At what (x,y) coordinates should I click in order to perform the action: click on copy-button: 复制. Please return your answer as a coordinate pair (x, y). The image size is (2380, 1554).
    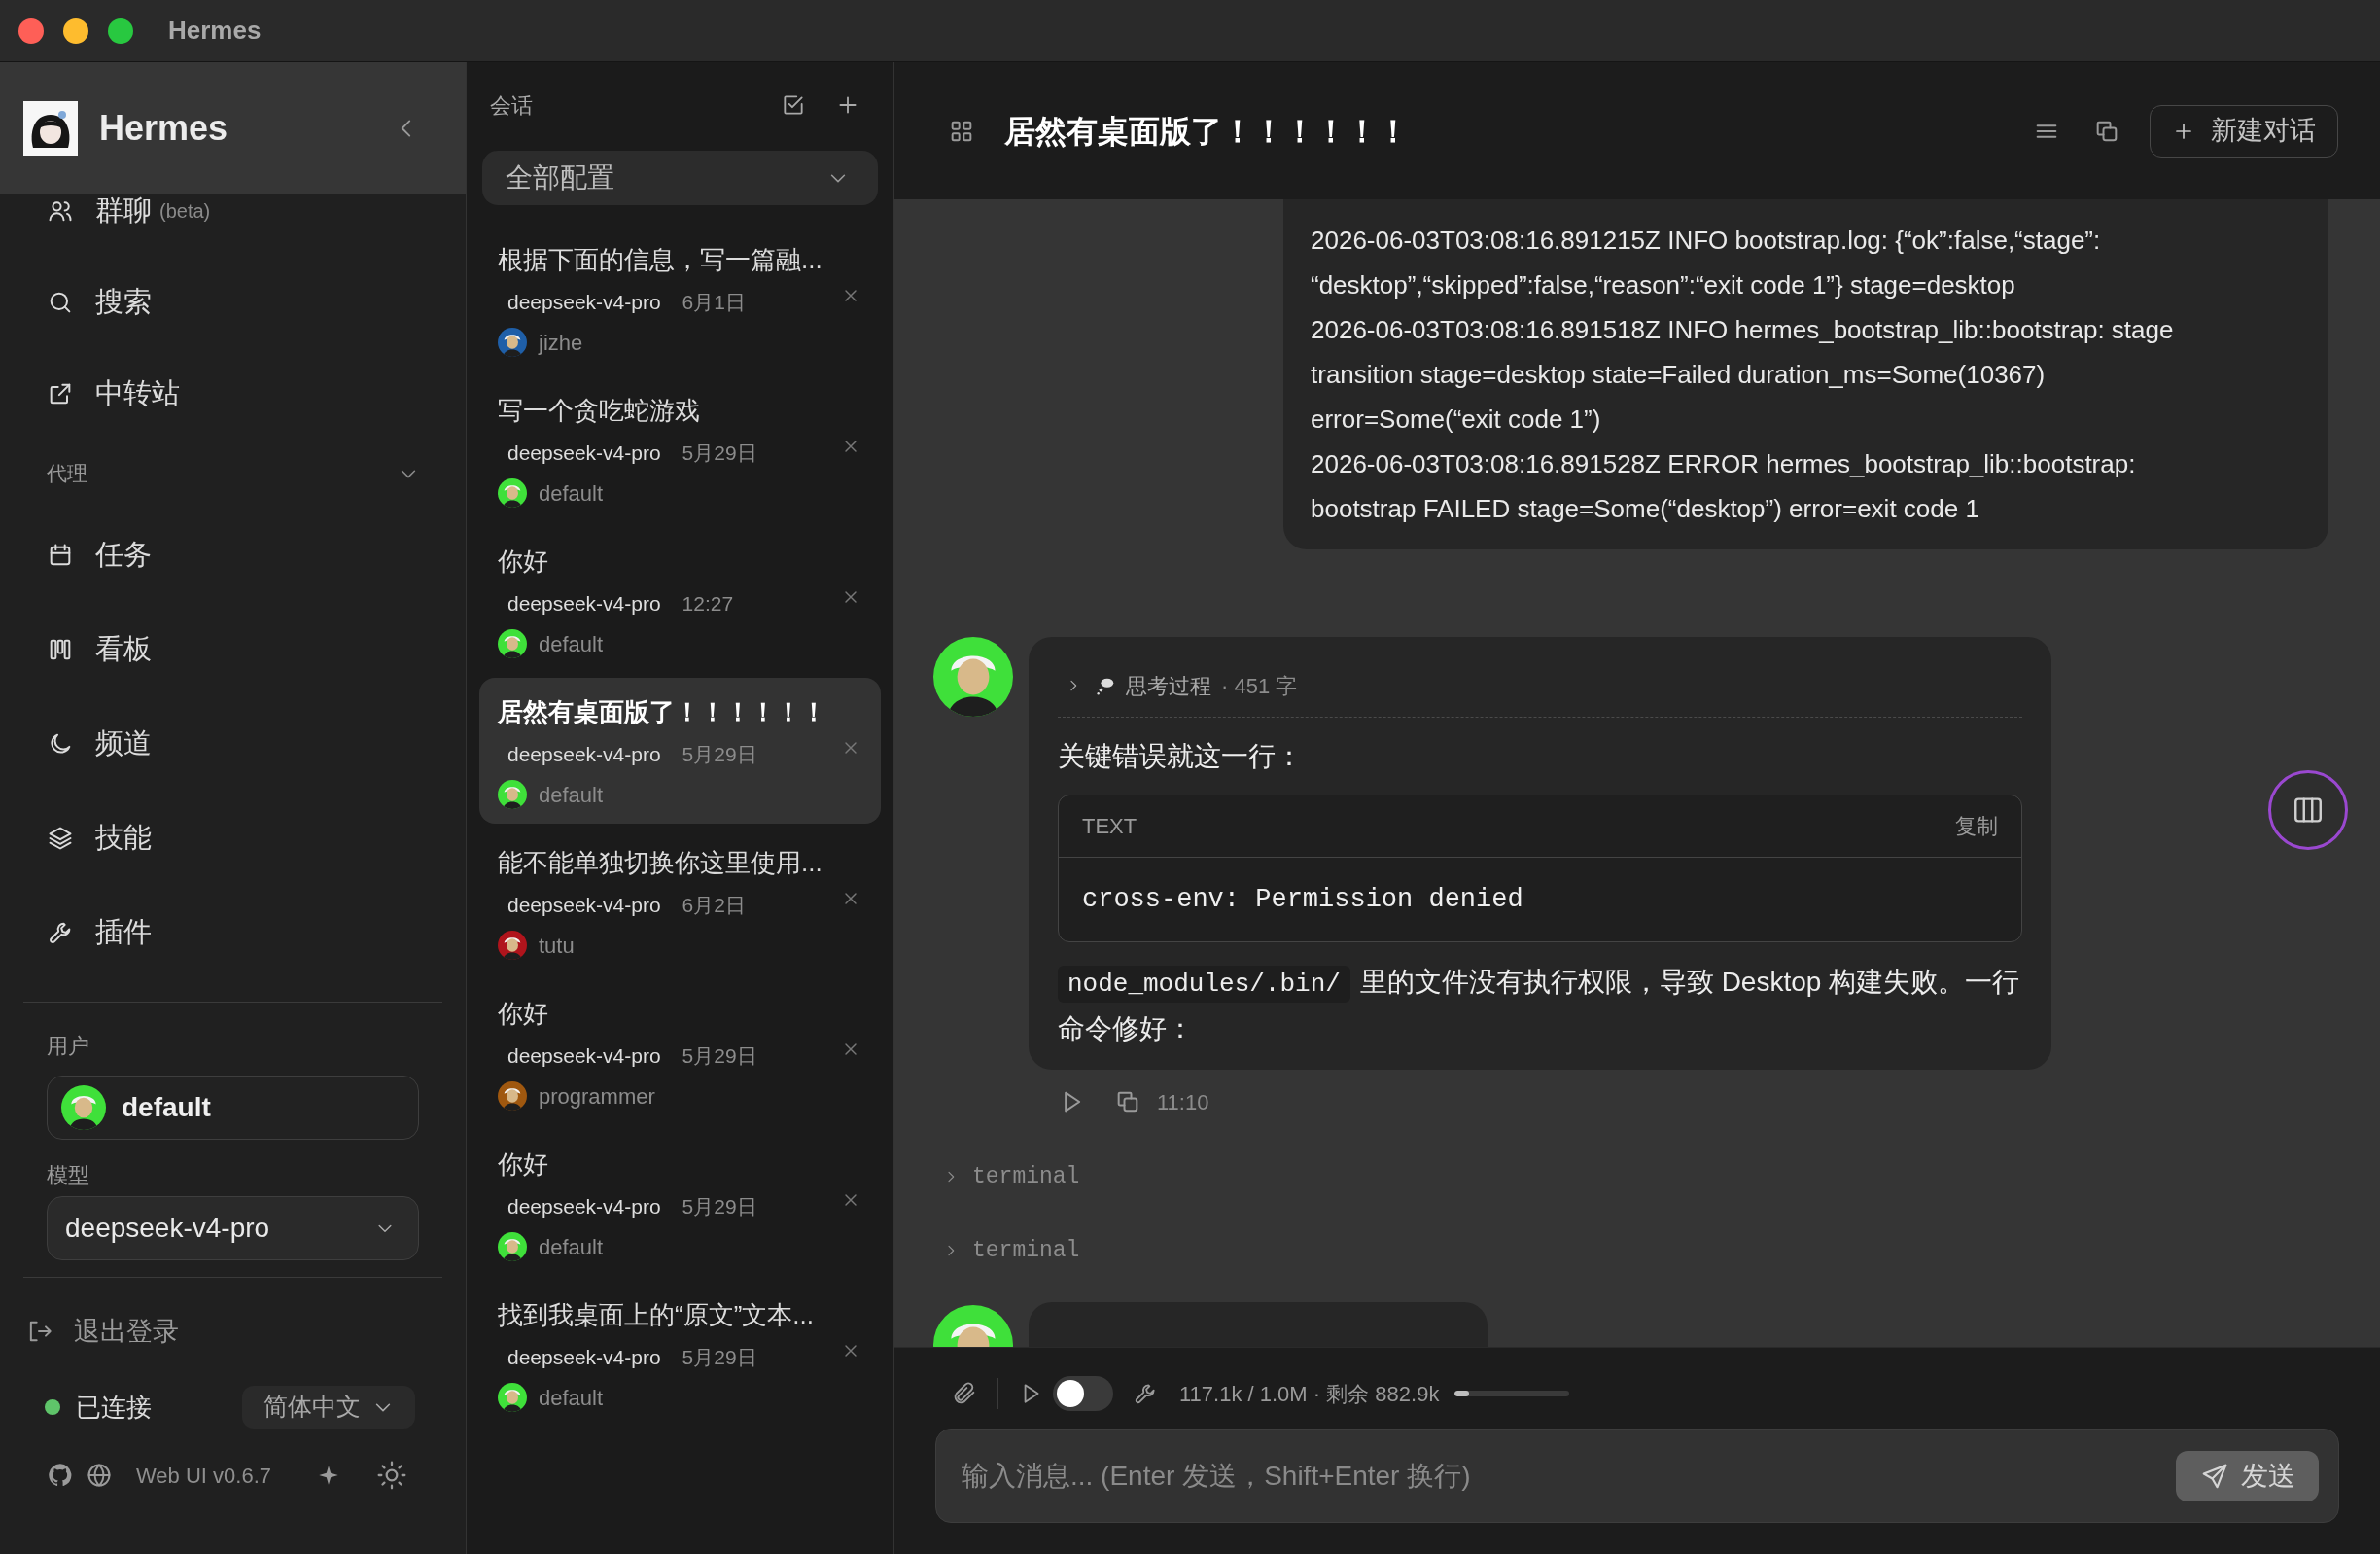
    Looking at the image, I should click on (1976, 826).